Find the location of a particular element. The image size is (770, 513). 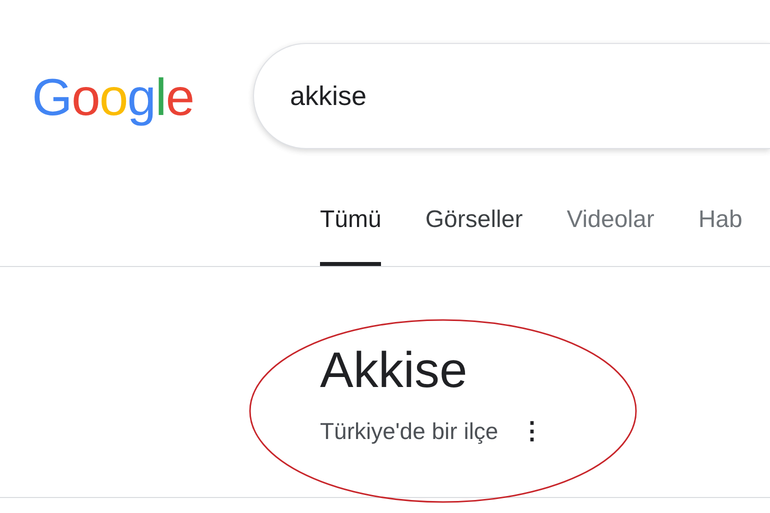

more-options-icon: ⋮ is located at coordinates (532, 431).